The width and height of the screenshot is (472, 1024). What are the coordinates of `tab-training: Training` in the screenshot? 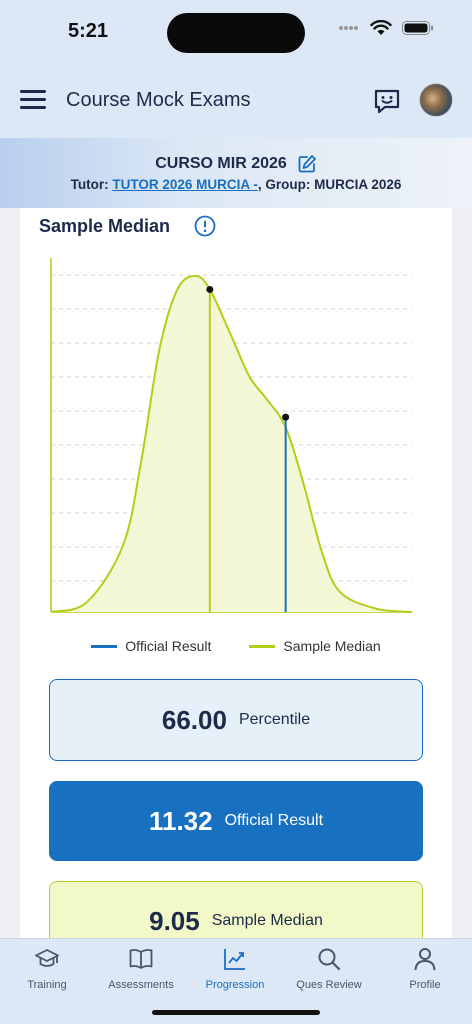 It's located at (47, 970).